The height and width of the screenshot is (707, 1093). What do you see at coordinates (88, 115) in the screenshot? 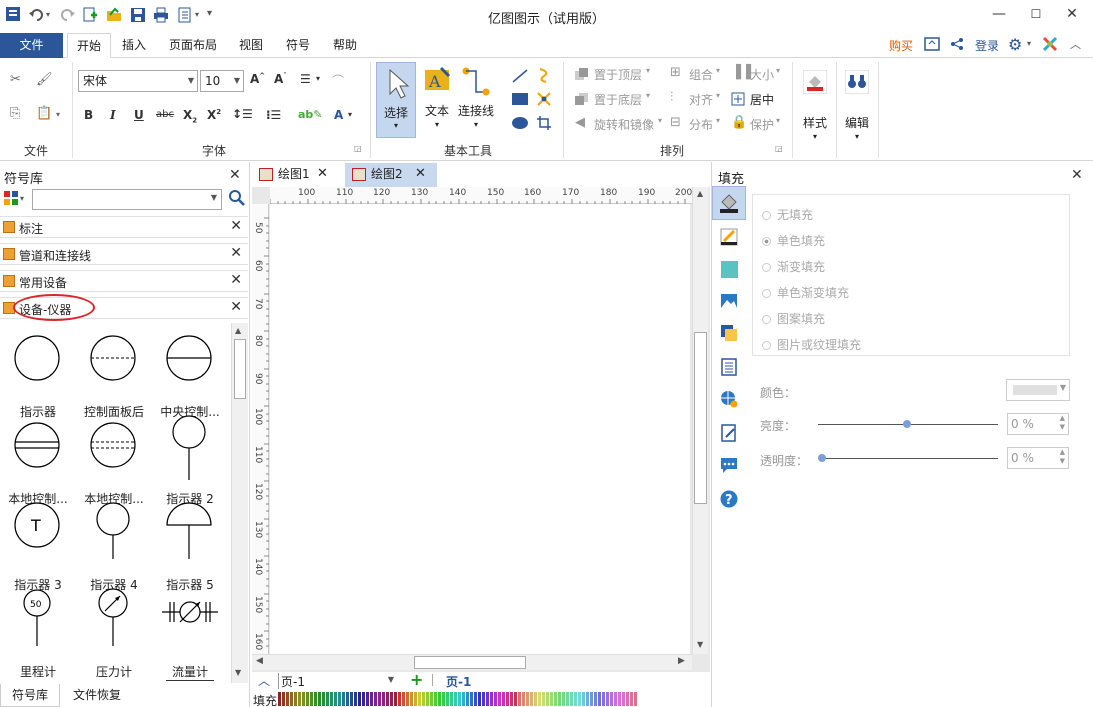
I see `bold-icon: B` at bounding box center [88, 115].